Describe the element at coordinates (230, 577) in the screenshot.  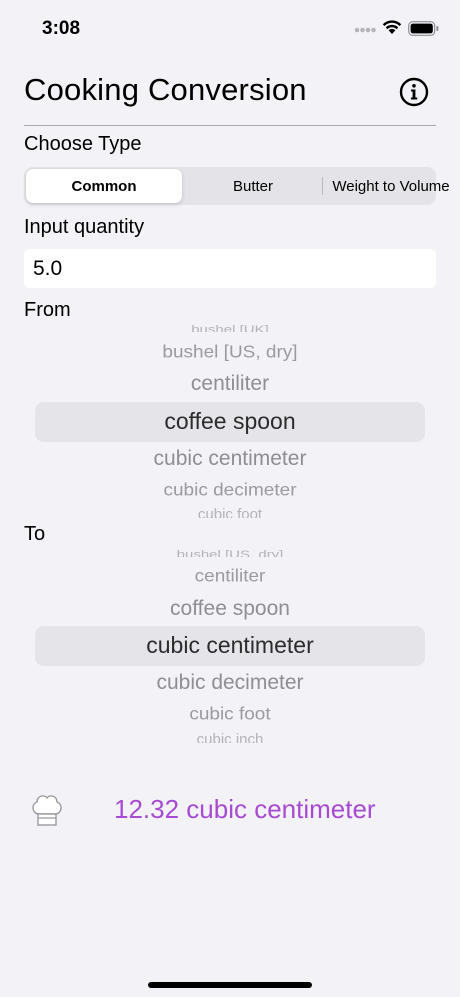
I see `to-option: centiliter` at that location.